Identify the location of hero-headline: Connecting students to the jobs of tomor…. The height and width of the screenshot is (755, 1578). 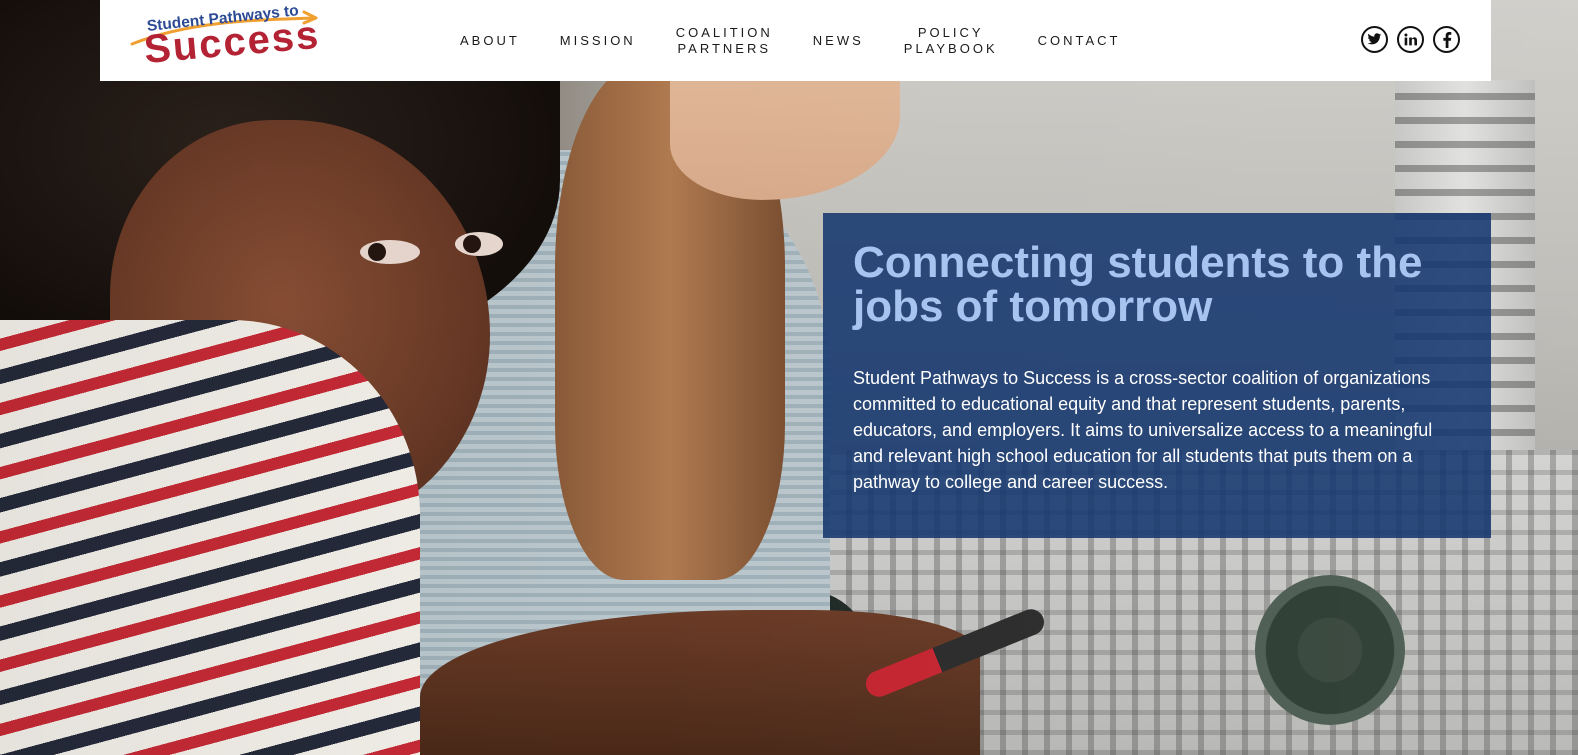
(1138, 284).